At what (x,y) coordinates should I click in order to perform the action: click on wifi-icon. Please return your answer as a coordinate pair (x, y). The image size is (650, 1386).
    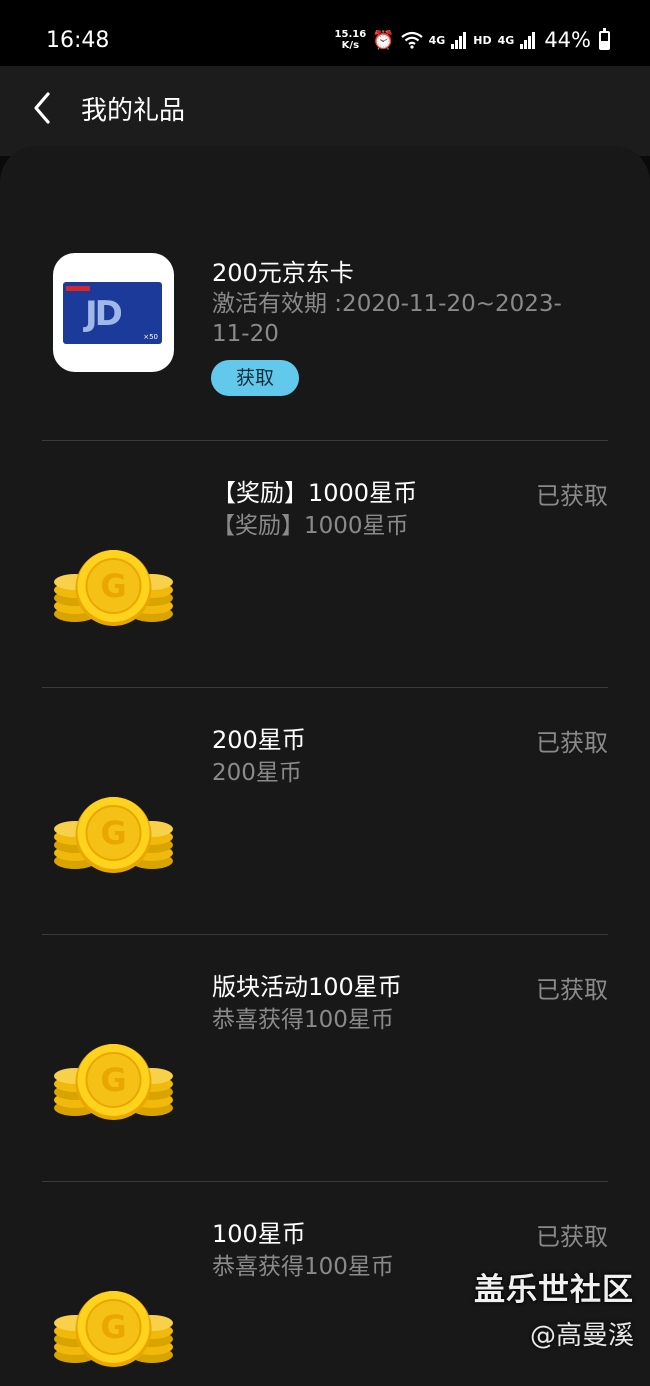
    Looking at the image, I should click on (411, 40).